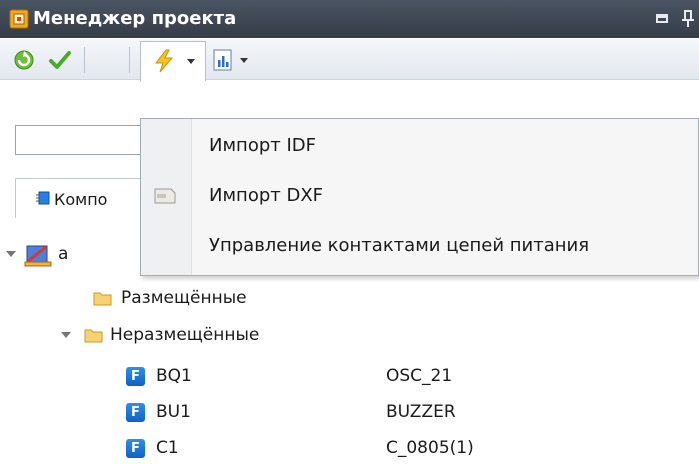 The height and width of the screenshot is (464, 699). Describe the element at coordinates (185, 335) in the screenshot. I see `folder-label: Неразмещённые` at that location.